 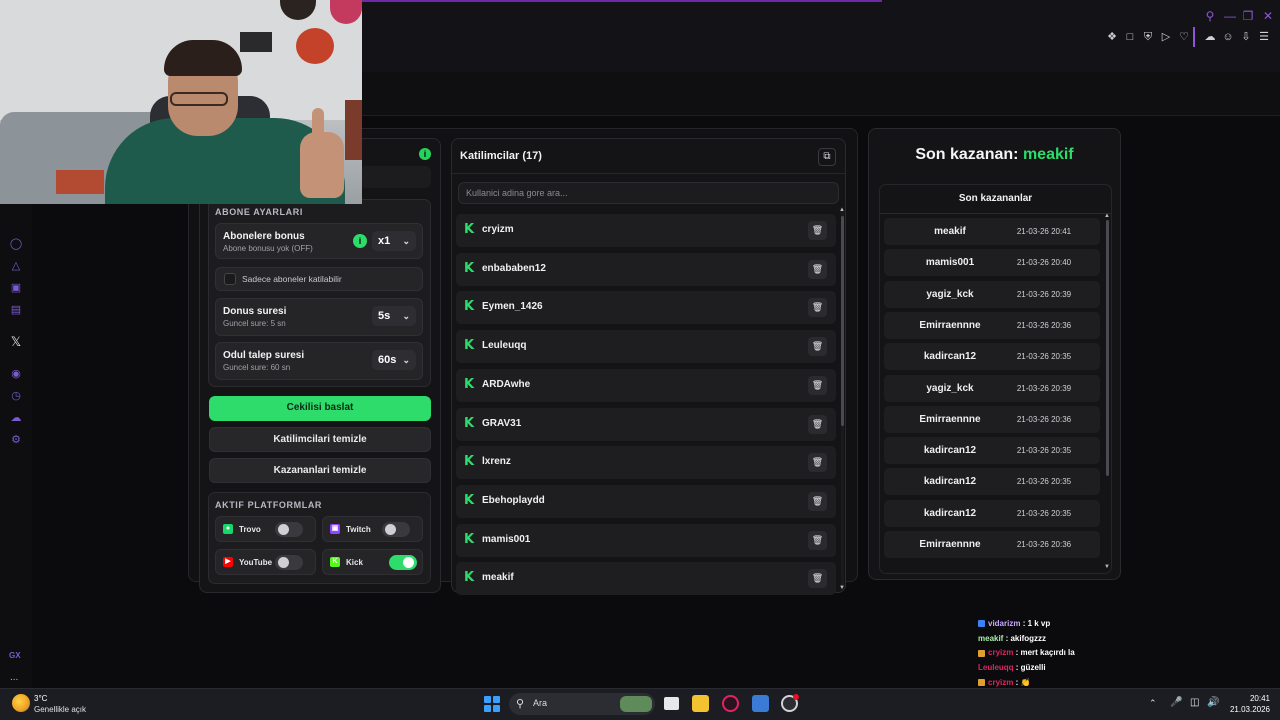 I want to click on clear-participants-button: Katilimcilari temizle, so click(x=320, y=439).